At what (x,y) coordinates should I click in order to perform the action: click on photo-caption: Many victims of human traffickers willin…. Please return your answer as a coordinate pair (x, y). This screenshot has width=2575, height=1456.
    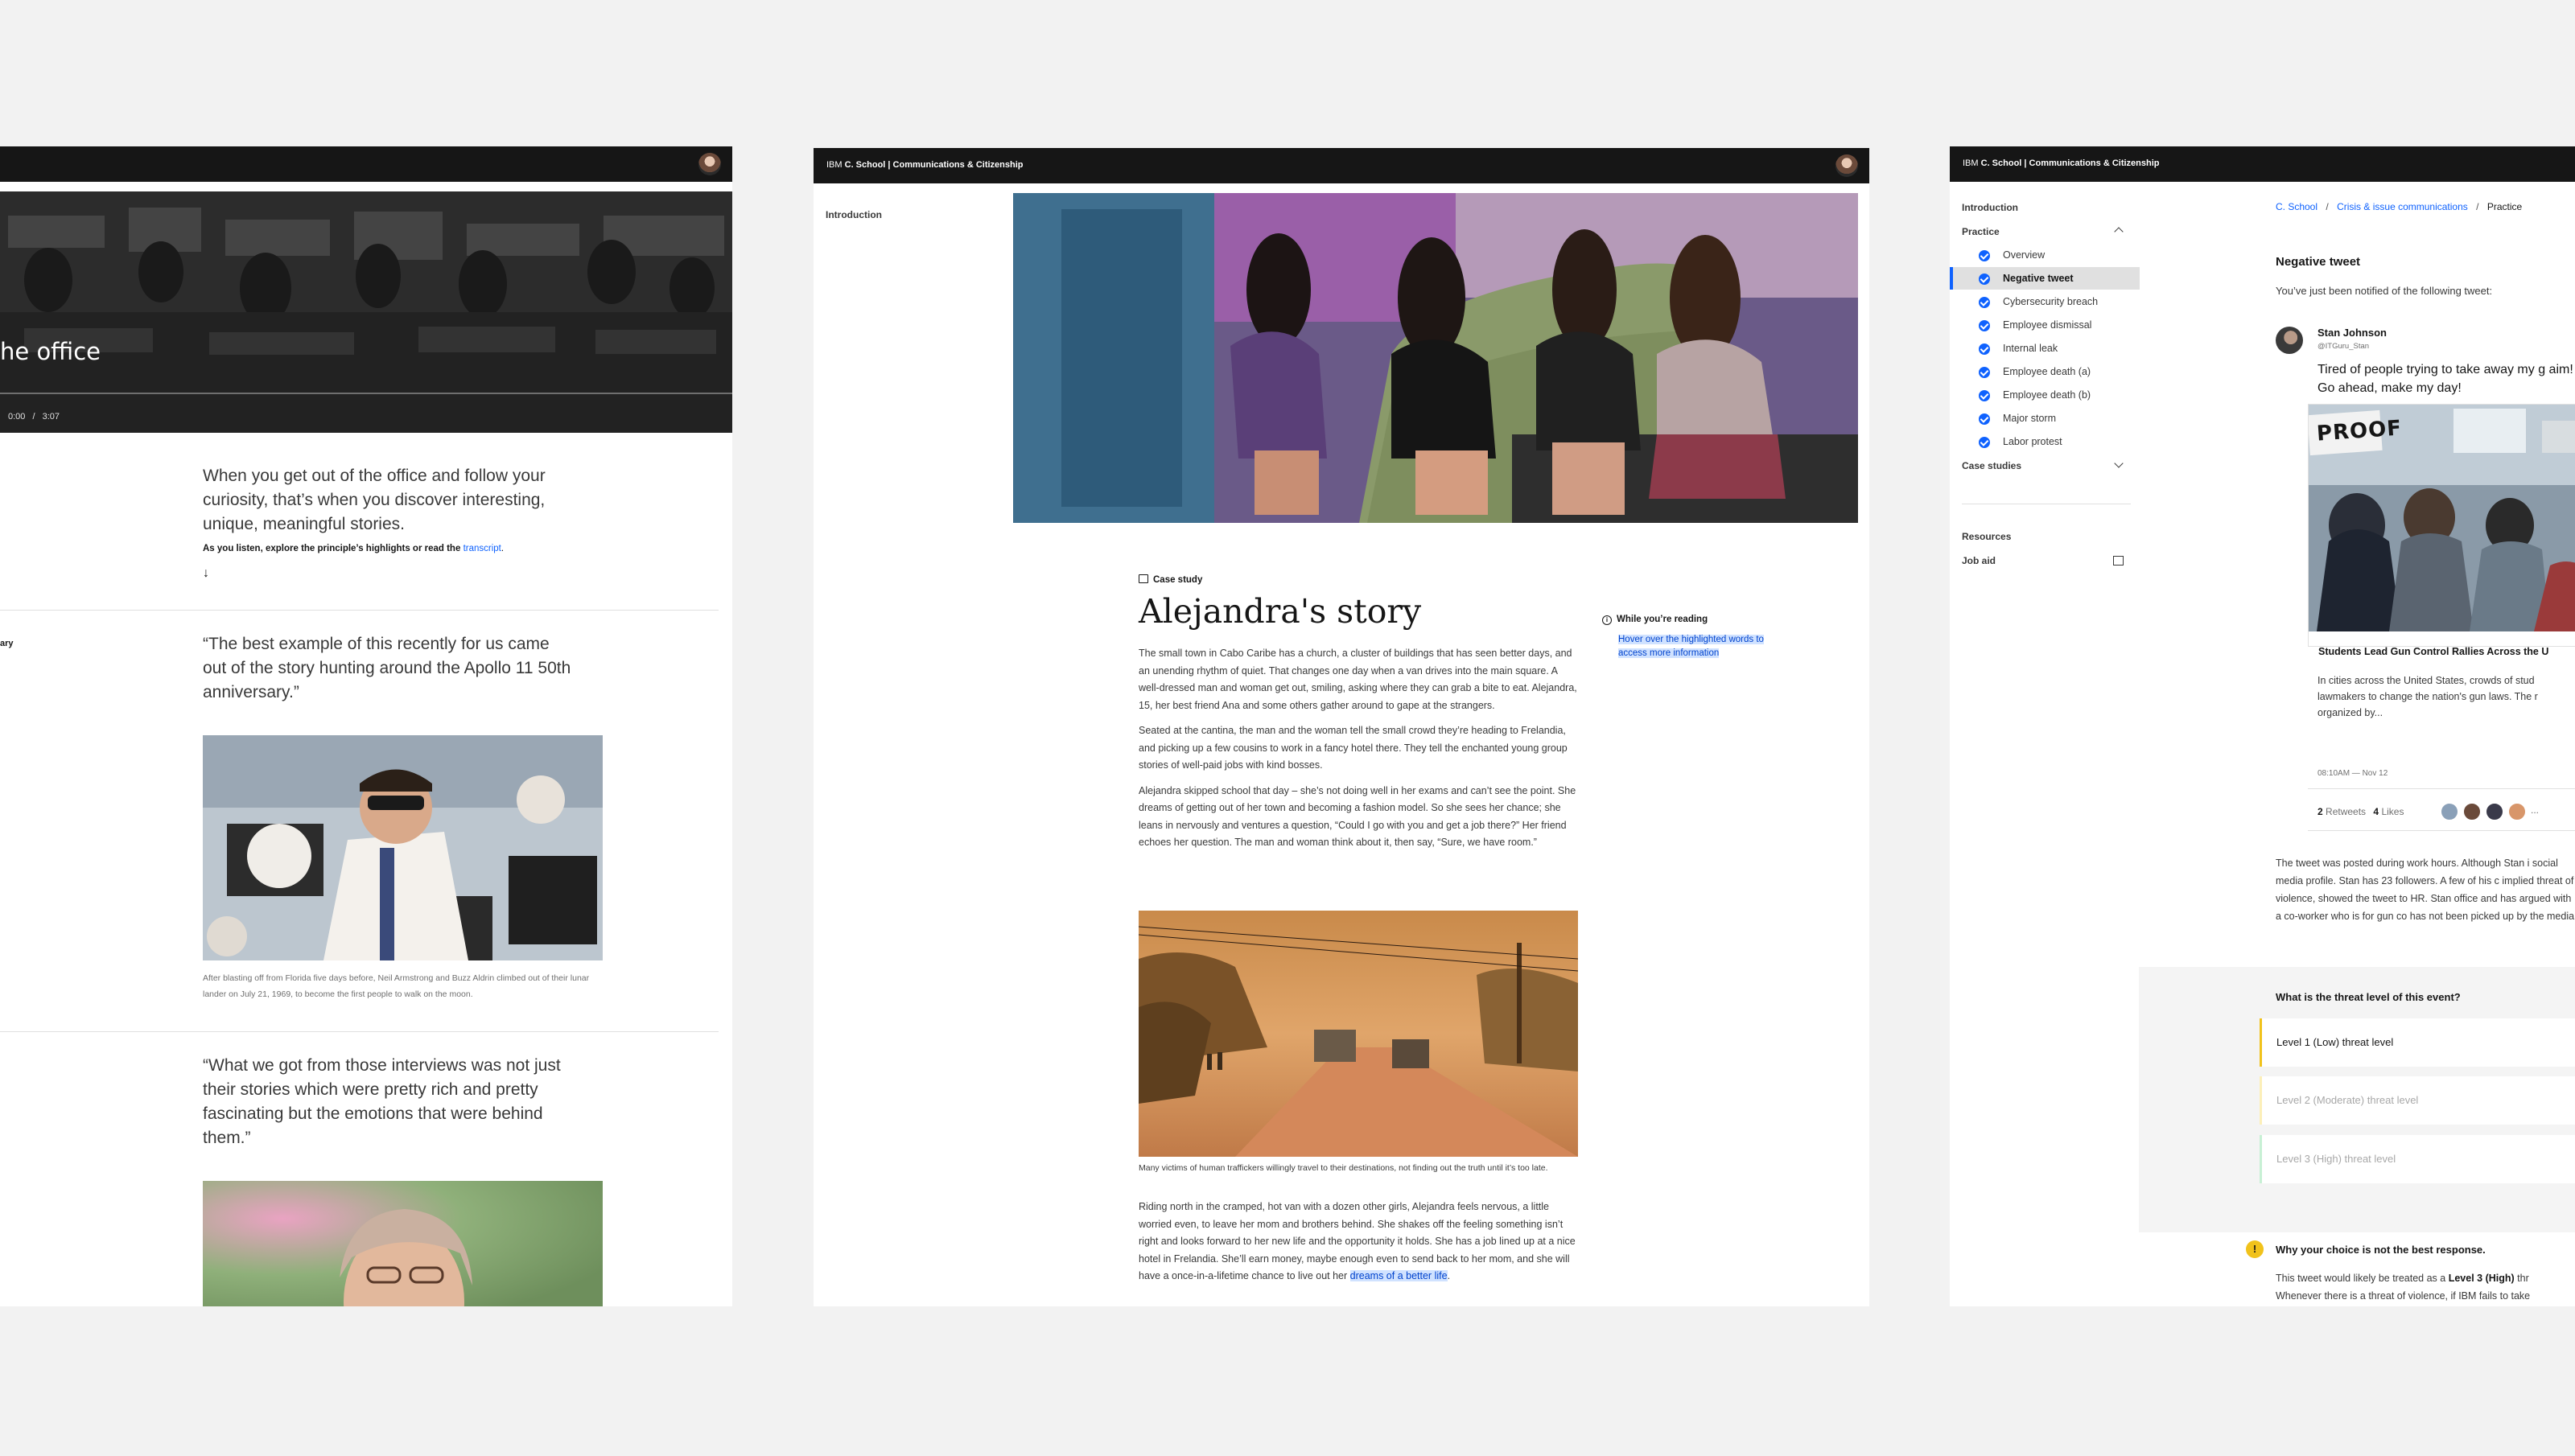
    Looking at the image, I should click on (1343, 1168).